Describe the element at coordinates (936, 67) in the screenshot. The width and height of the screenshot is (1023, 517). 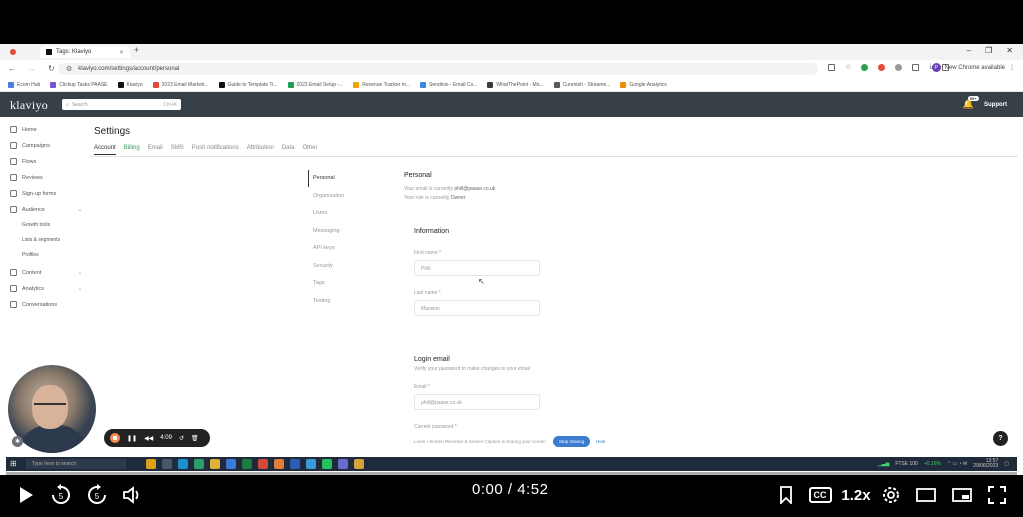
I see `profile-avatar: P` at that location.